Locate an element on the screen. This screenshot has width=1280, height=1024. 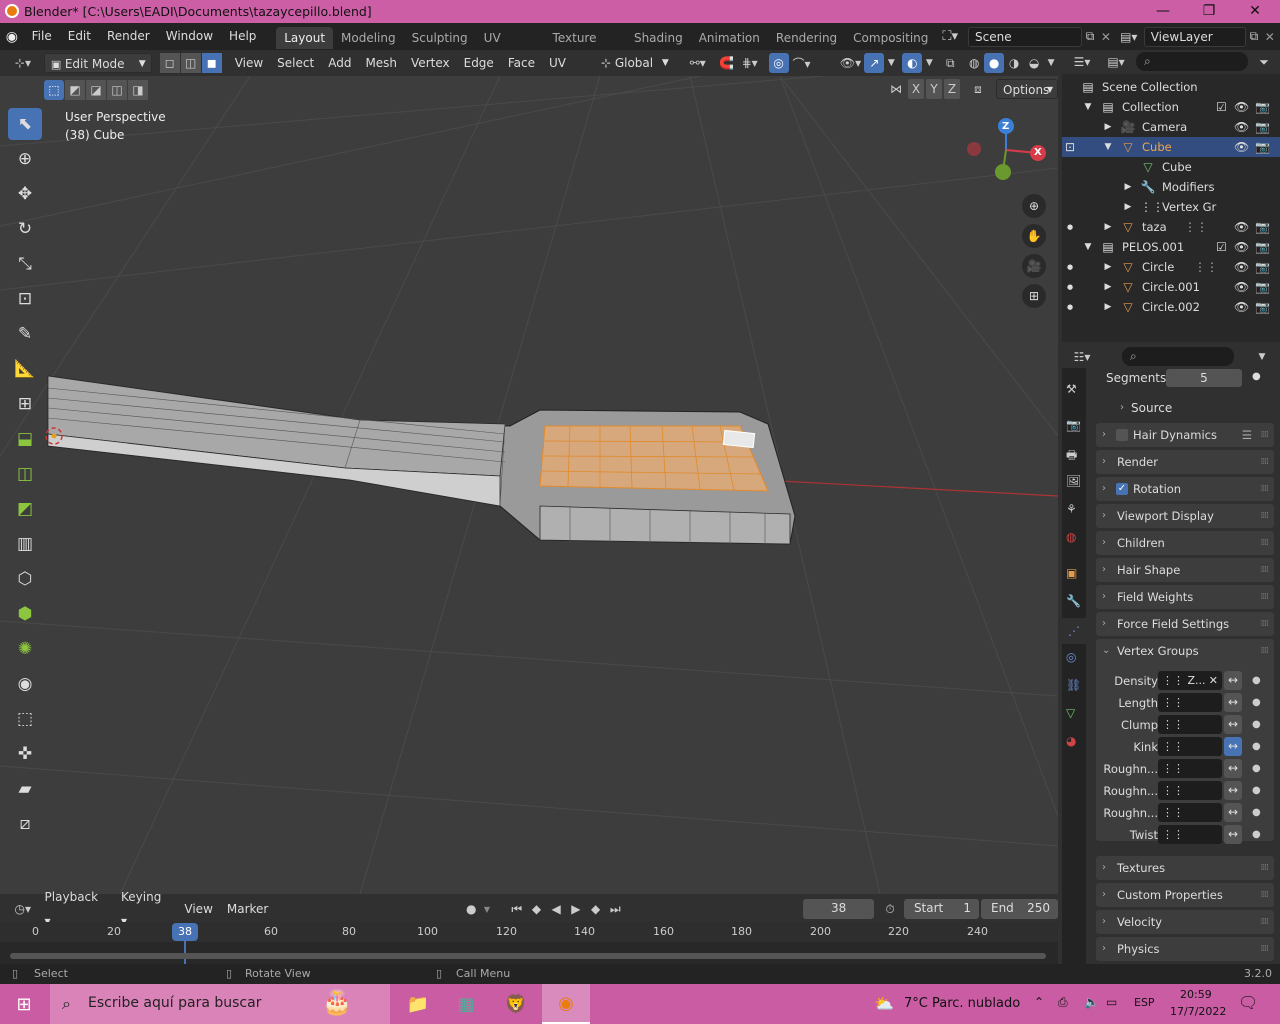
clear-icon: ✕ is located at coordinates (1213, 680).